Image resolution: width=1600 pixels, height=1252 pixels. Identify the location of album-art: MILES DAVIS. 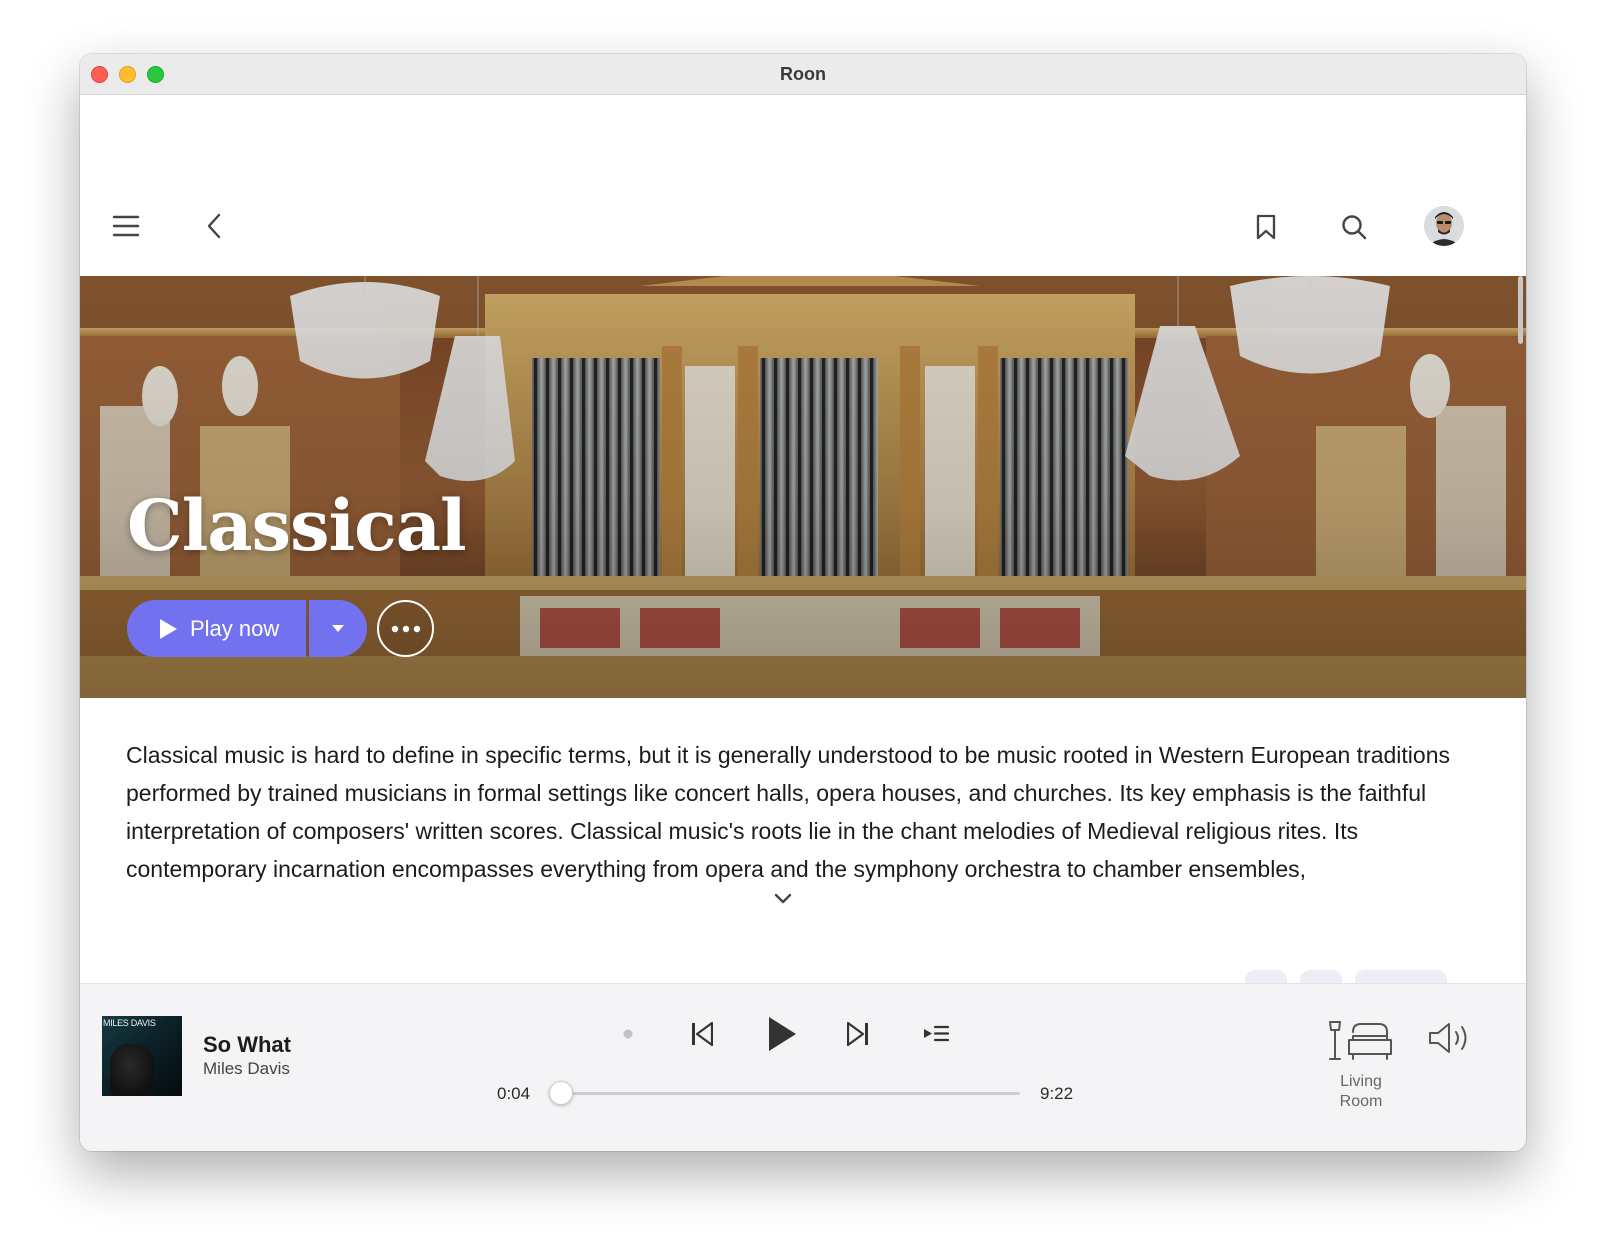
(142, 1056).